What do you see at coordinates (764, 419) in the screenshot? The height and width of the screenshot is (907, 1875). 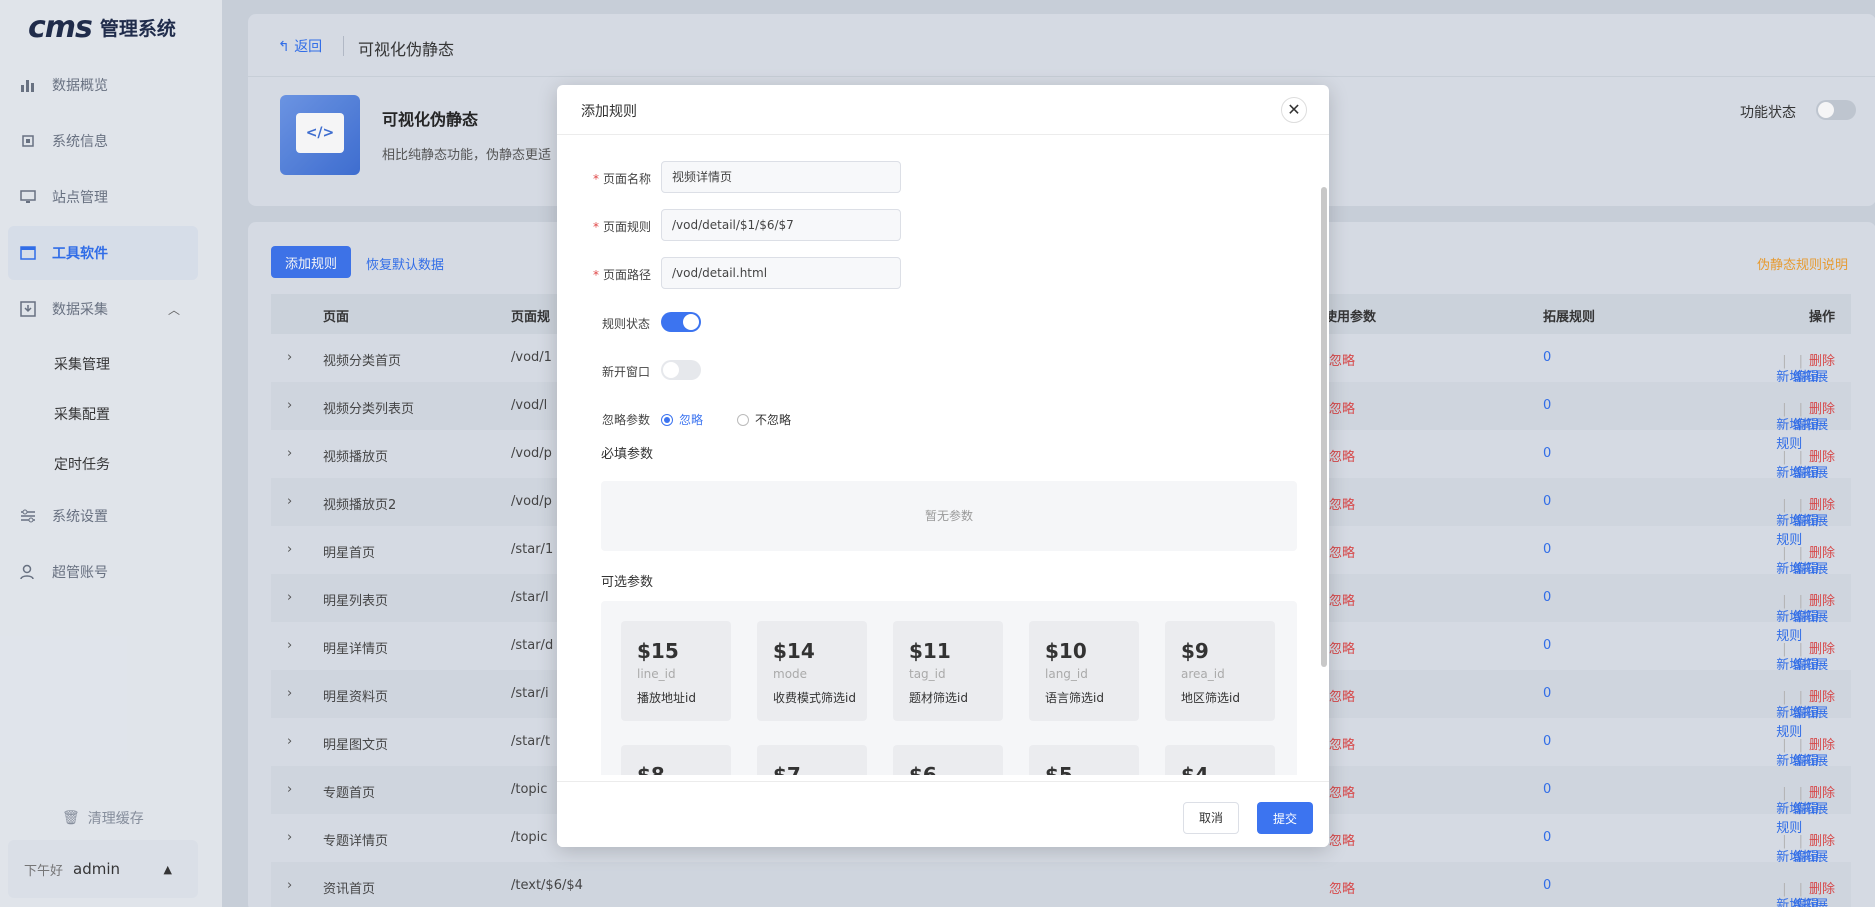 I see `not-ignore-radio: 不忽略` at bounding box center [764, 419].